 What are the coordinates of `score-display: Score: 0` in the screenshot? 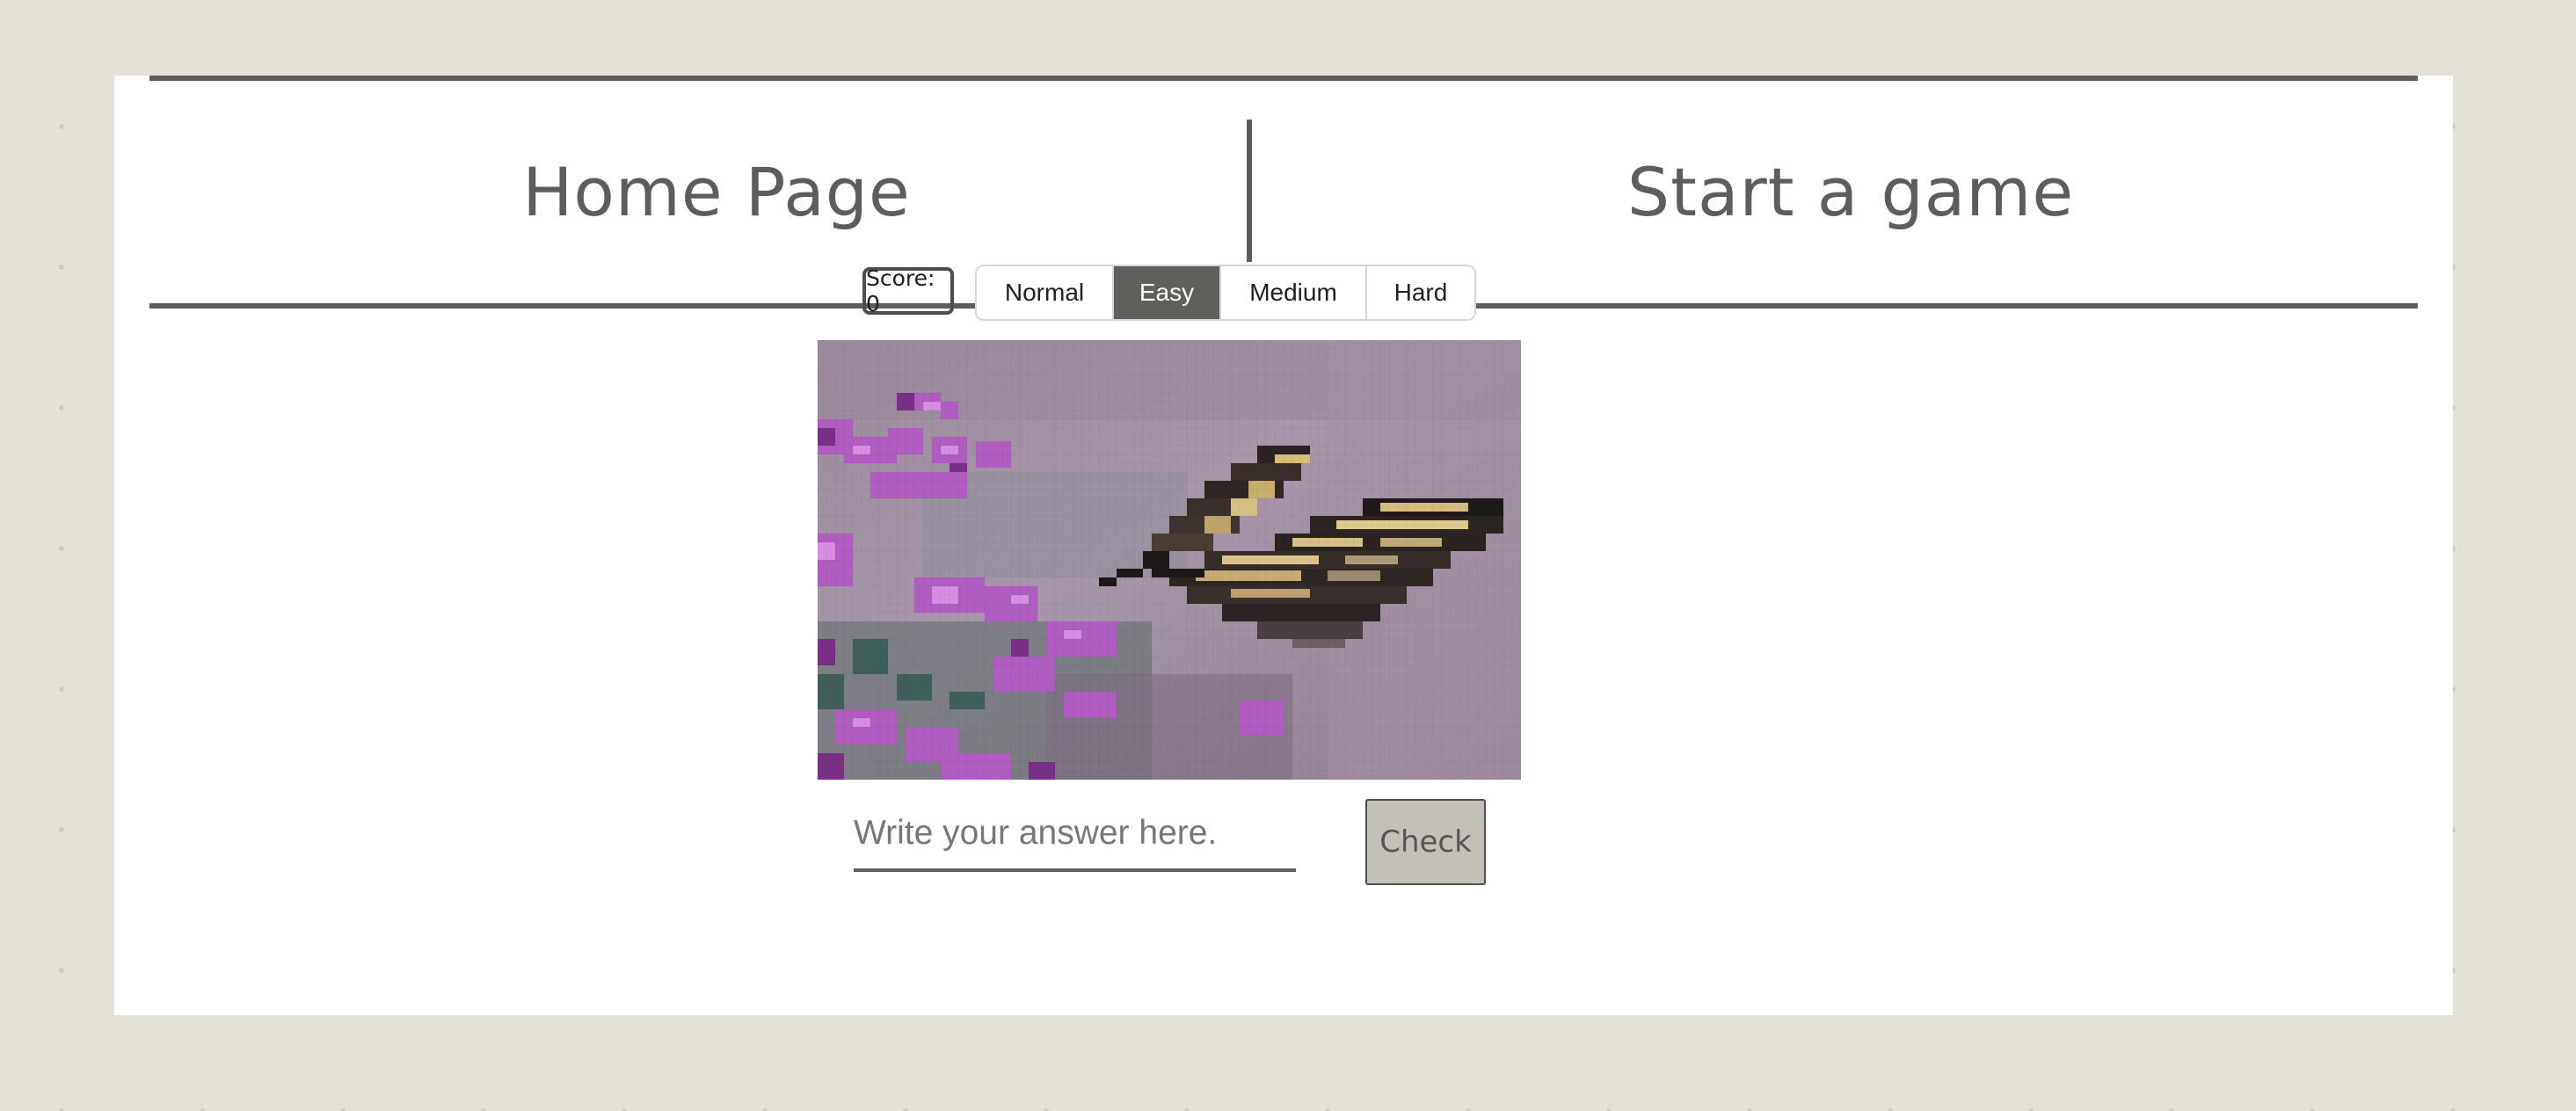 It's located at (908, 290).